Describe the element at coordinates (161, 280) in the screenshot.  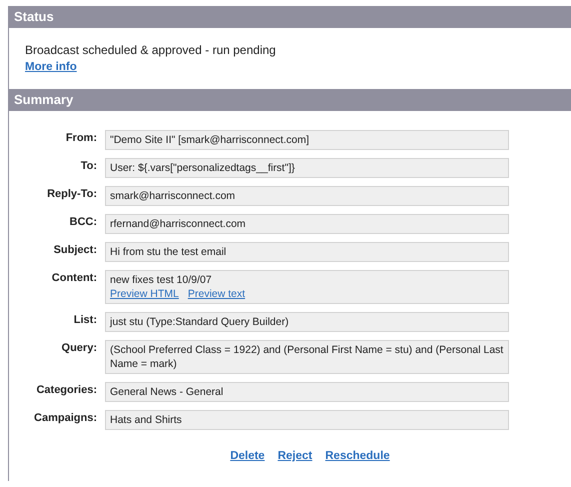
I see `field-text: new fixes test 10/9/07` at that location.